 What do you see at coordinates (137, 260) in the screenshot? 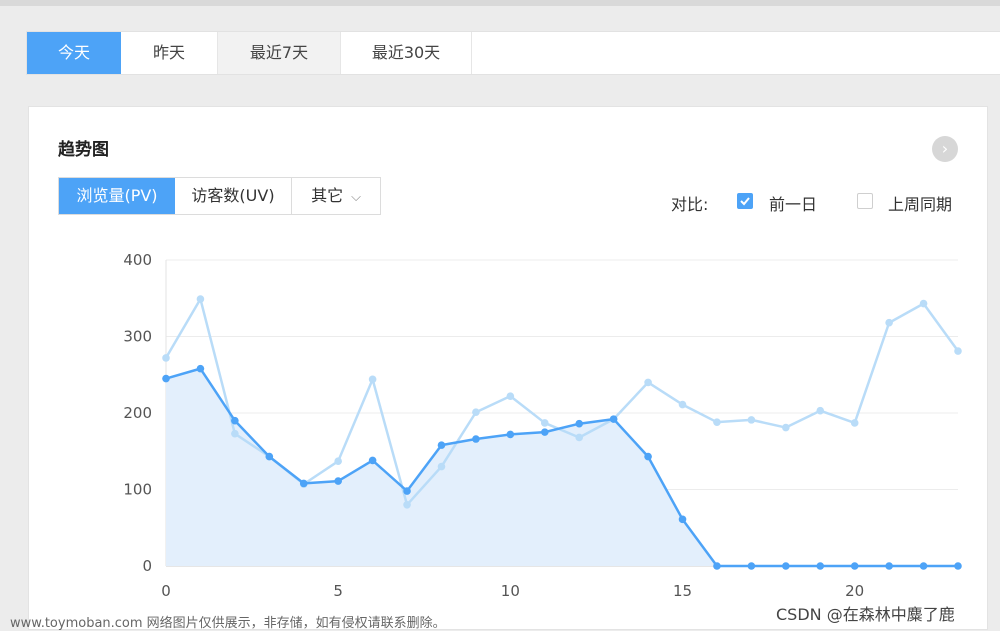
I see `y-tick-label: 400` at bounding box center [137, 260].